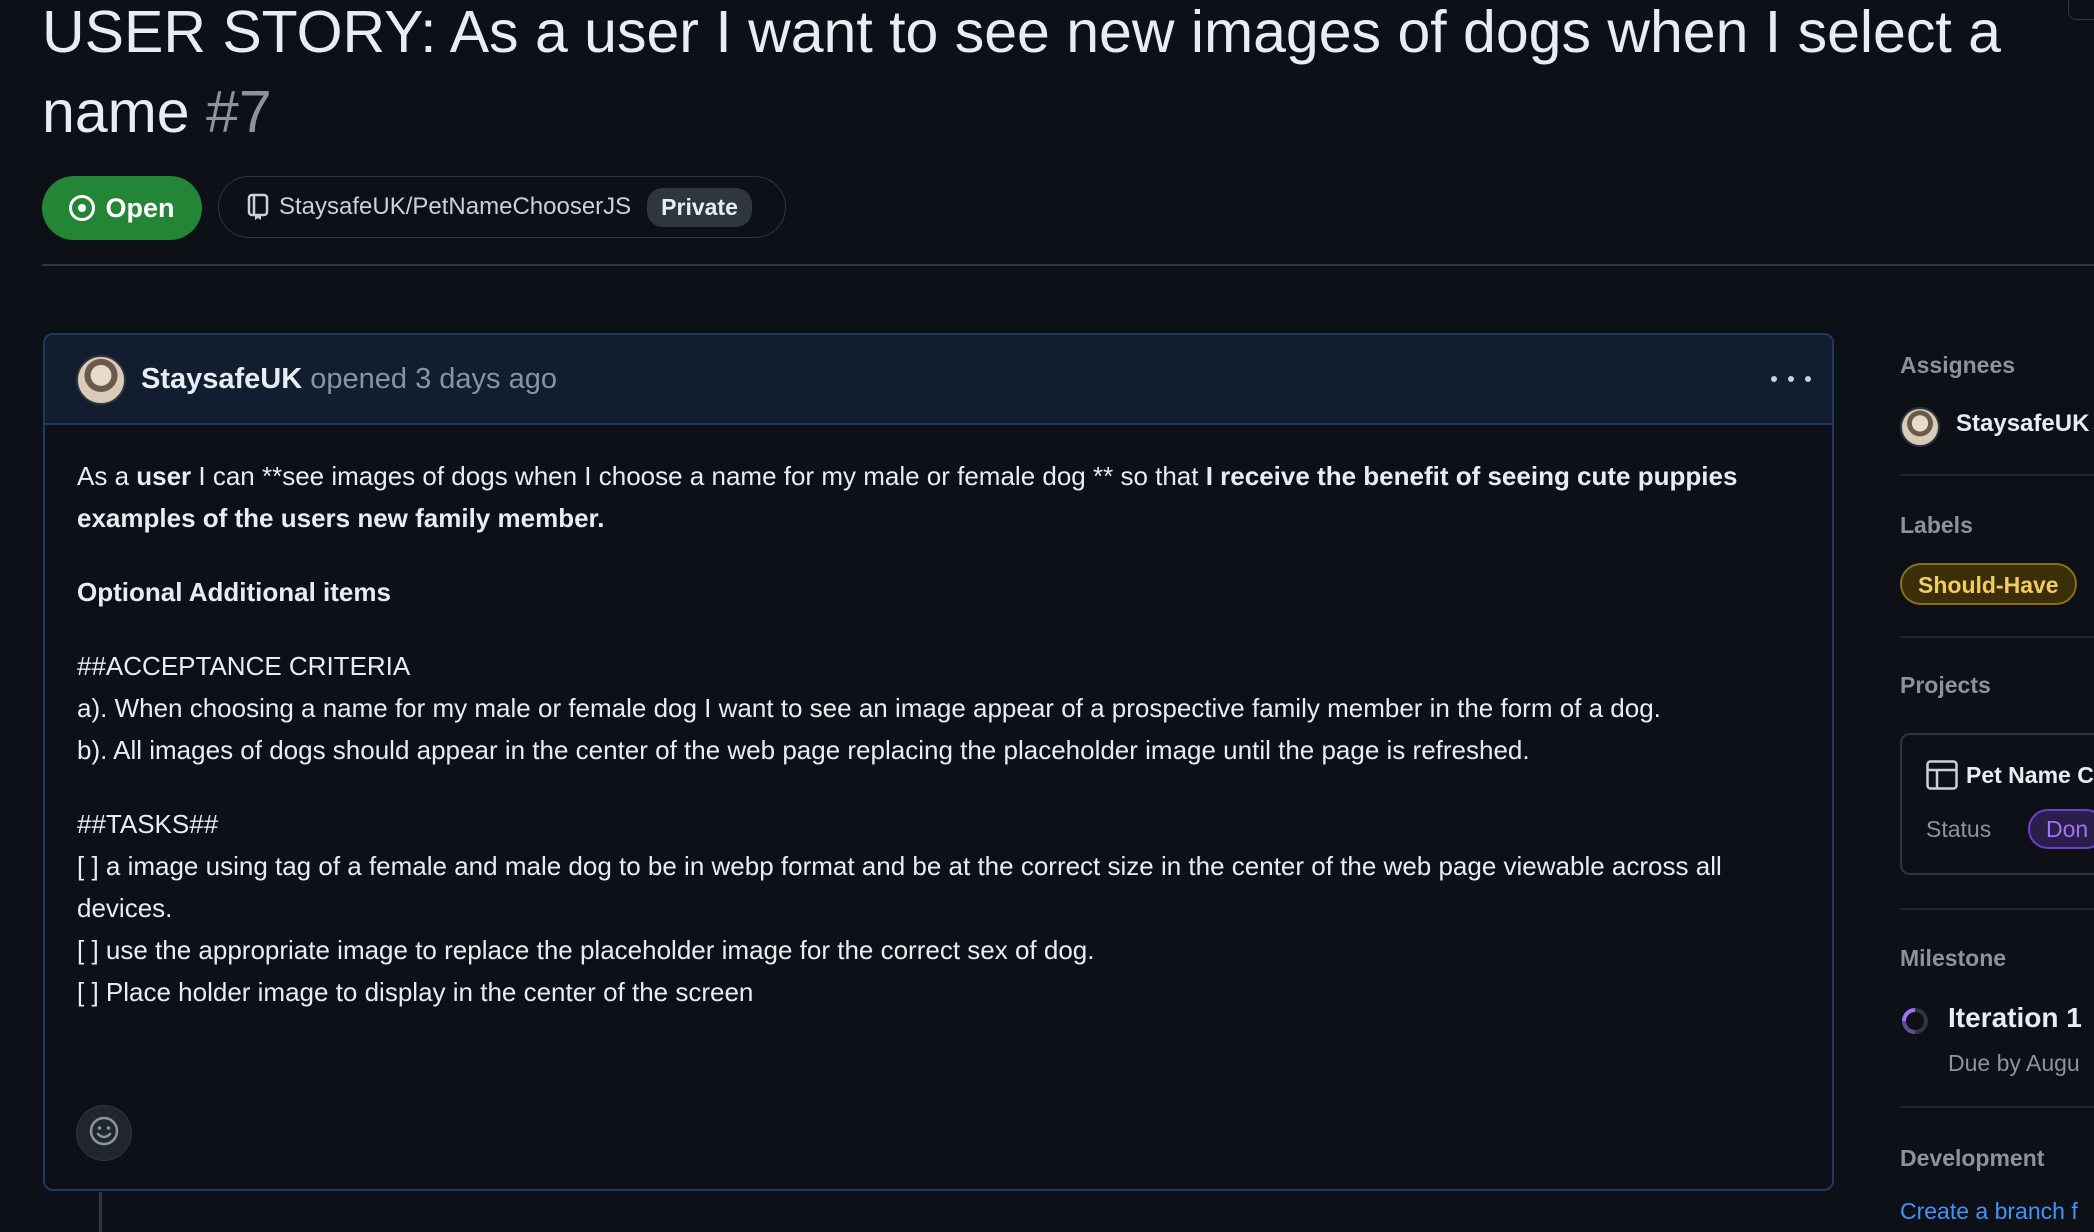  What do you see at coordinates (938, 380) in the screenshot?
I see `comment-header: StaysafeUK opened 3 days ago` at bounding box center [938, 380].